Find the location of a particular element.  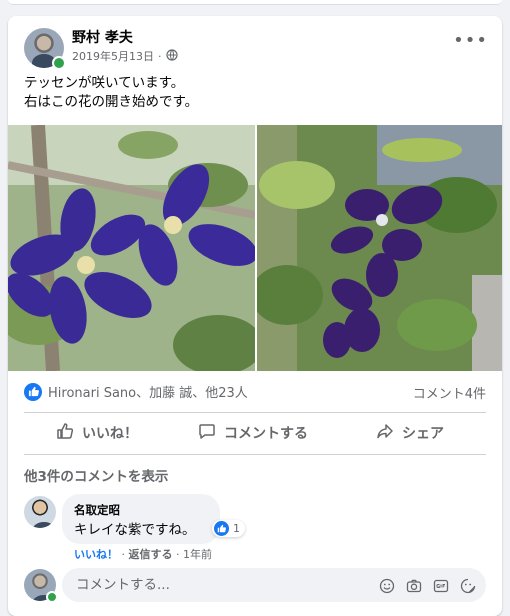

actions-top-divider is located at coordinates (255, 412).